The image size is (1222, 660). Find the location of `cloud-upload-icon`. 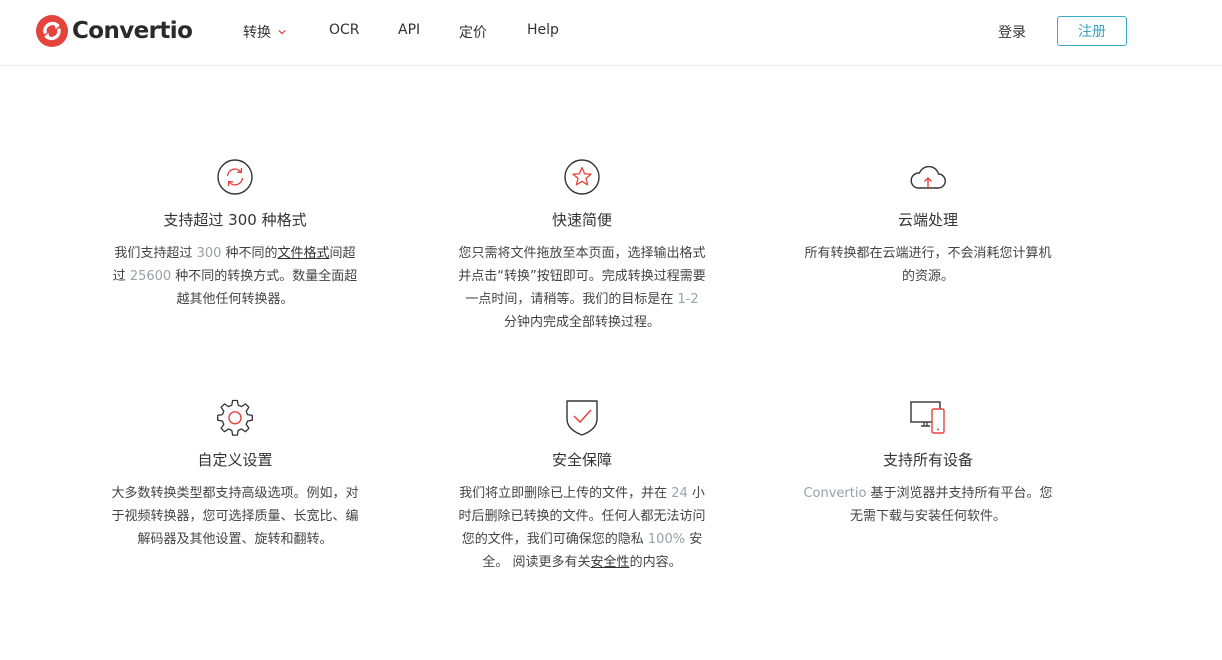

cloud-upload-icon is located at coordinates (928, 177).